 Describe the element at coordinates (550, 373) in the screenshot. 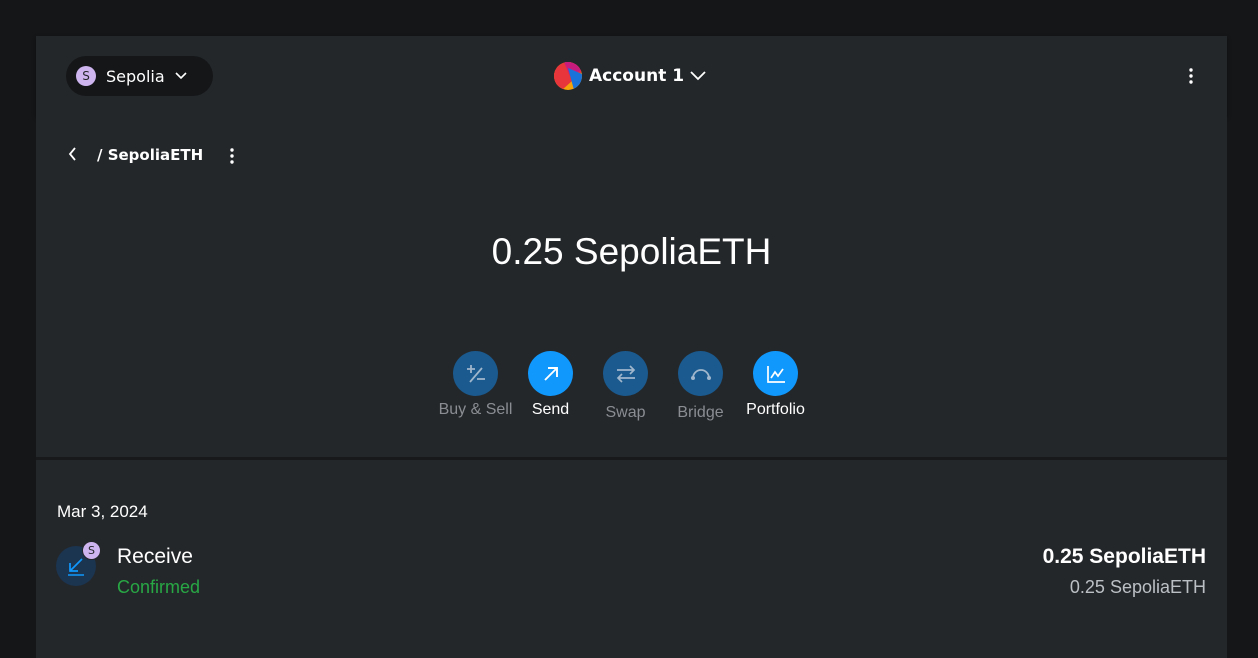

I see `arrow-up-right-icon` at that location.